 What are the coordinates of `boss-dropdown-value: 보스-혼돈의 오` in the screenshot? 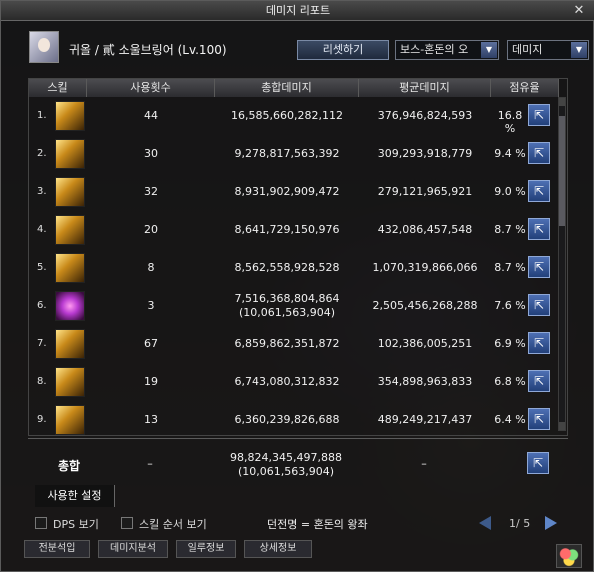 It's located at (434, 49).